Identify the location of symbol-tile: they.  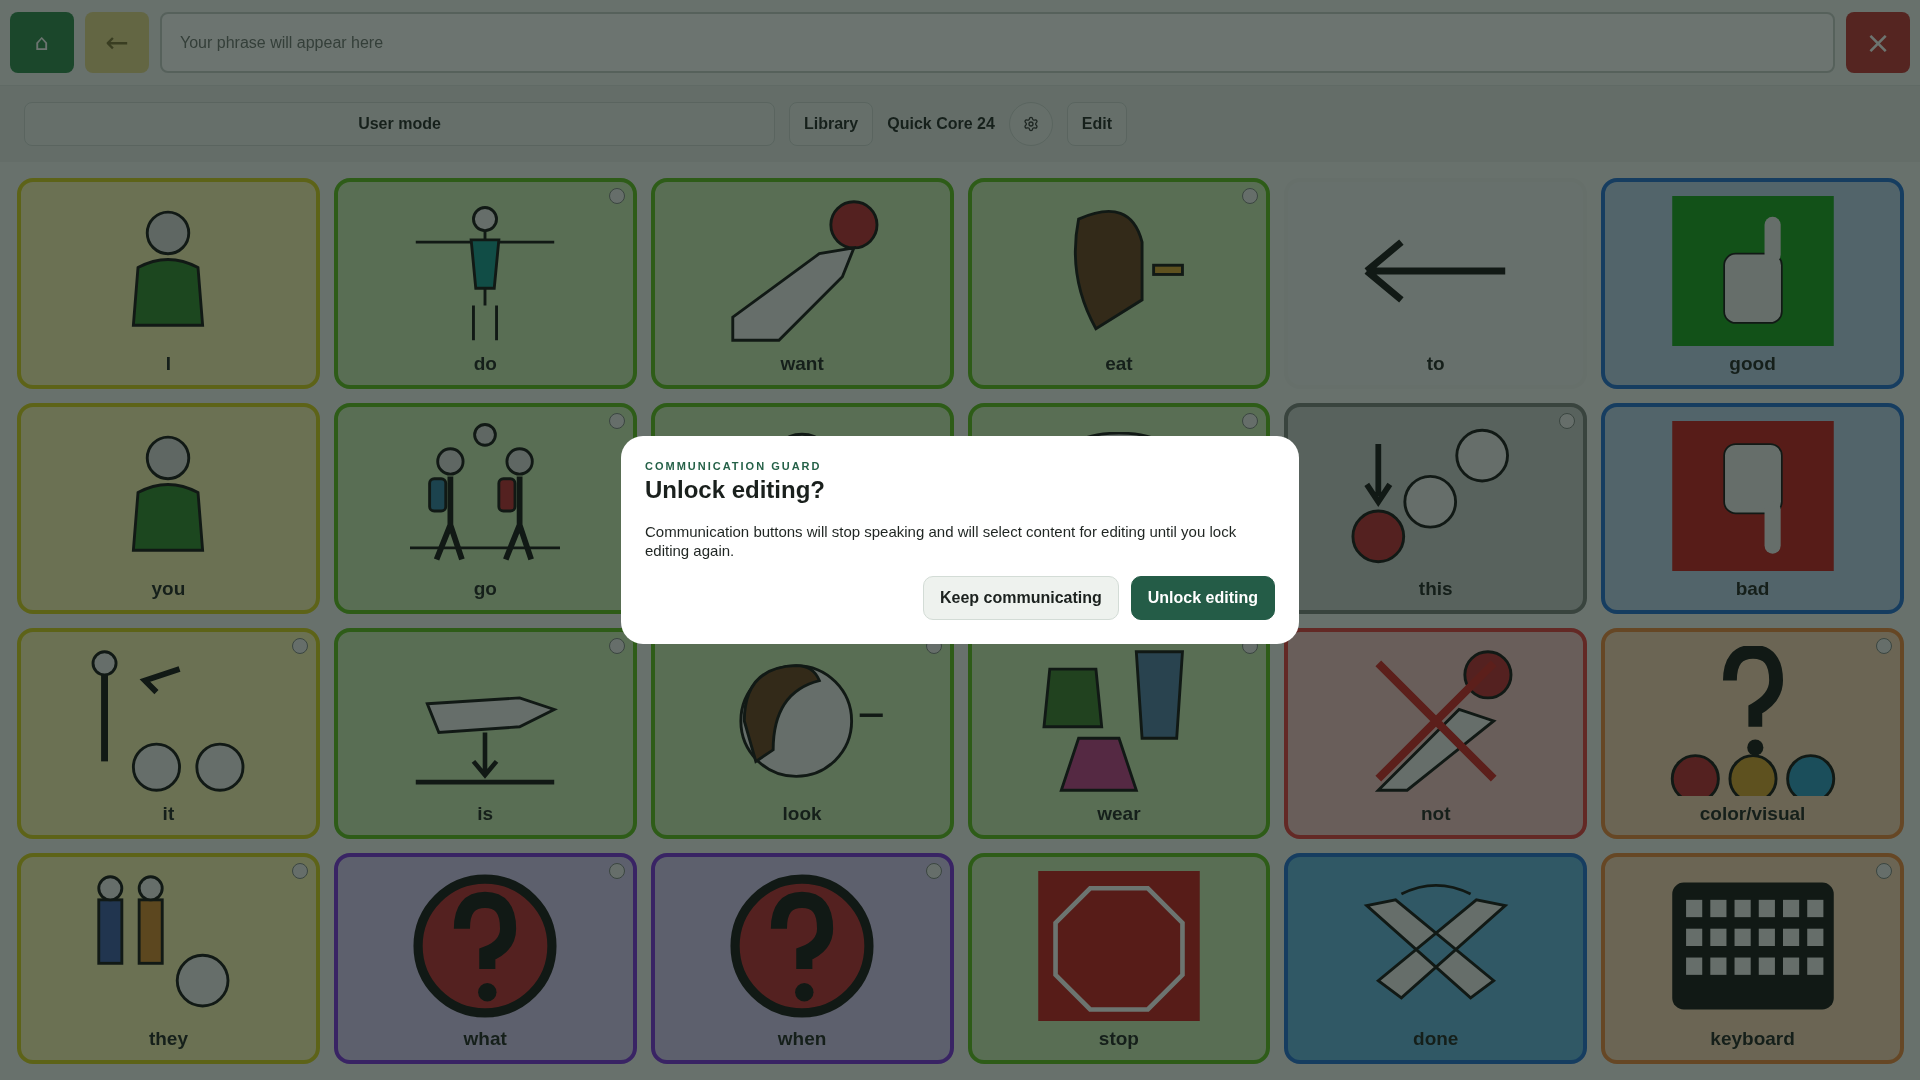
(168, 958).